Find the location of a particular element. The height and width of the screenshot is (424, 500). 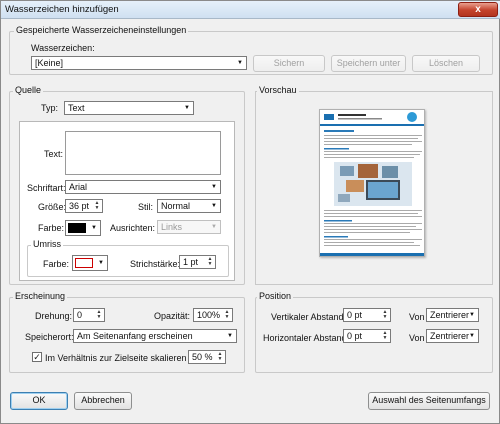

type-select: Text ▼ is located at coordinates (129, 108).